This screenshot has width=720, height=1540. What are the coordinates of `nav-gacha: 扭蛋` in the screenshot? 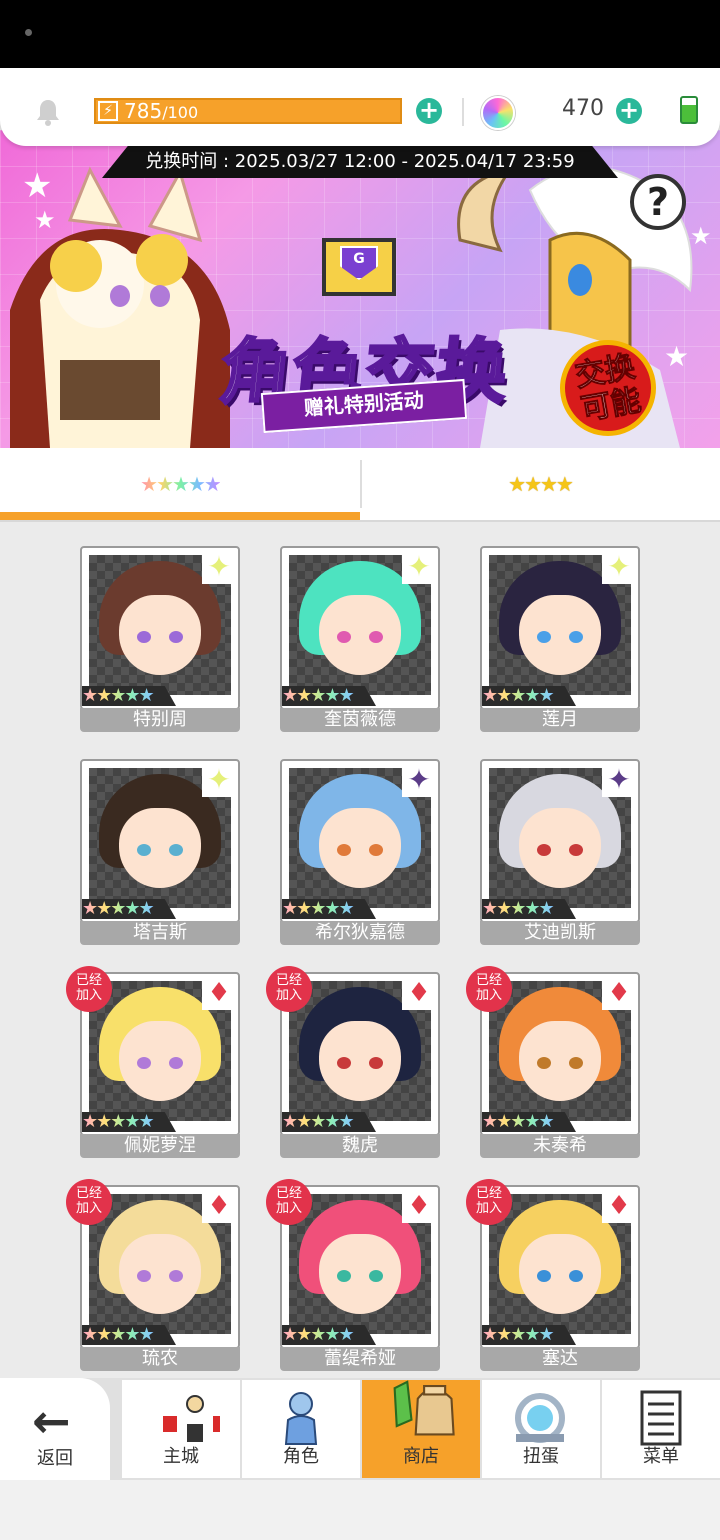 It's located at (541, 1429).